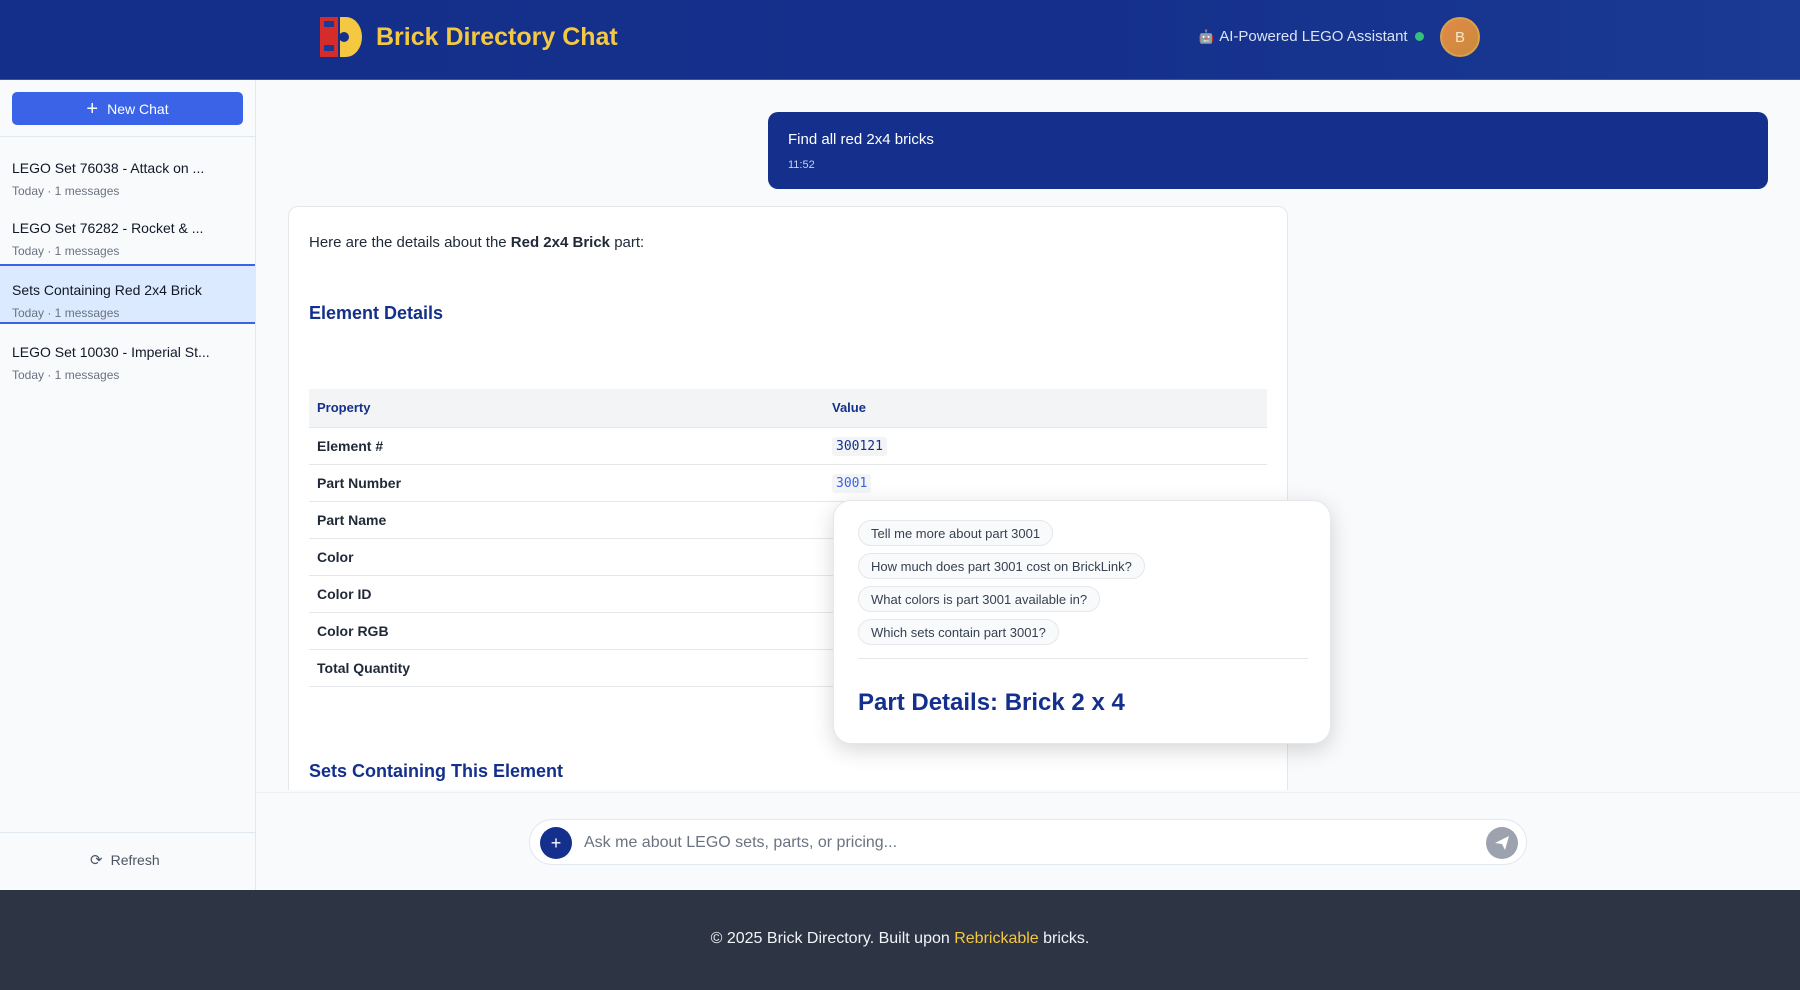 The height and width of the screenshot is (990, 1800). I want to click on refresh-bar: ⟳ Refresh, so click(128, 861).